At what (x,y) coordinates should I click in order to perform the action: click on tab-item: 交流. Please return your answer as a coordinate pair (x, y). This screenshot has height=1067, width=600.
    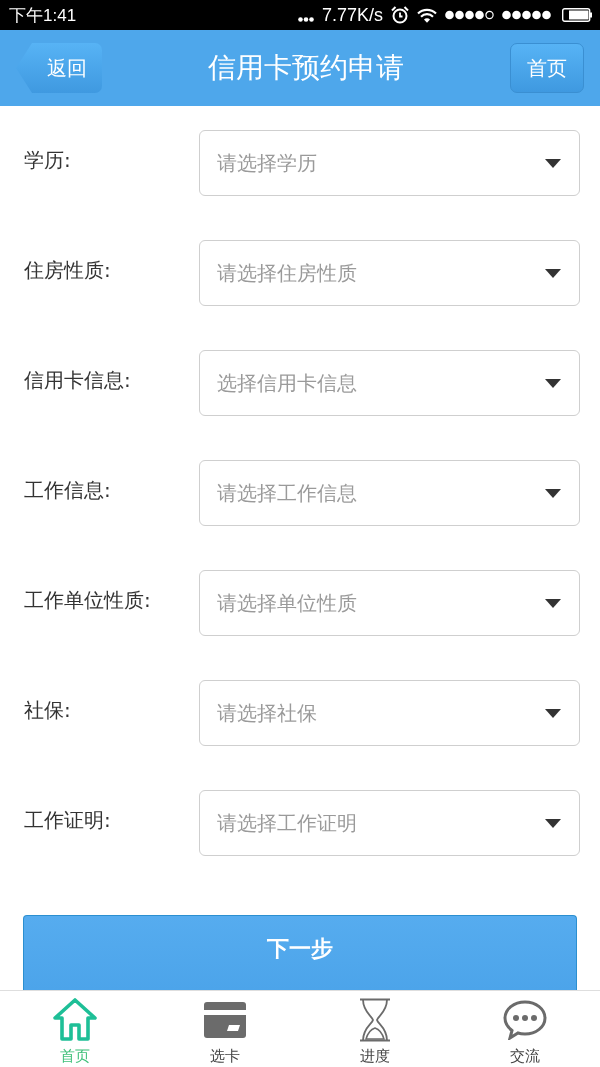
    Looking at the image, I should click on (525, 1029).